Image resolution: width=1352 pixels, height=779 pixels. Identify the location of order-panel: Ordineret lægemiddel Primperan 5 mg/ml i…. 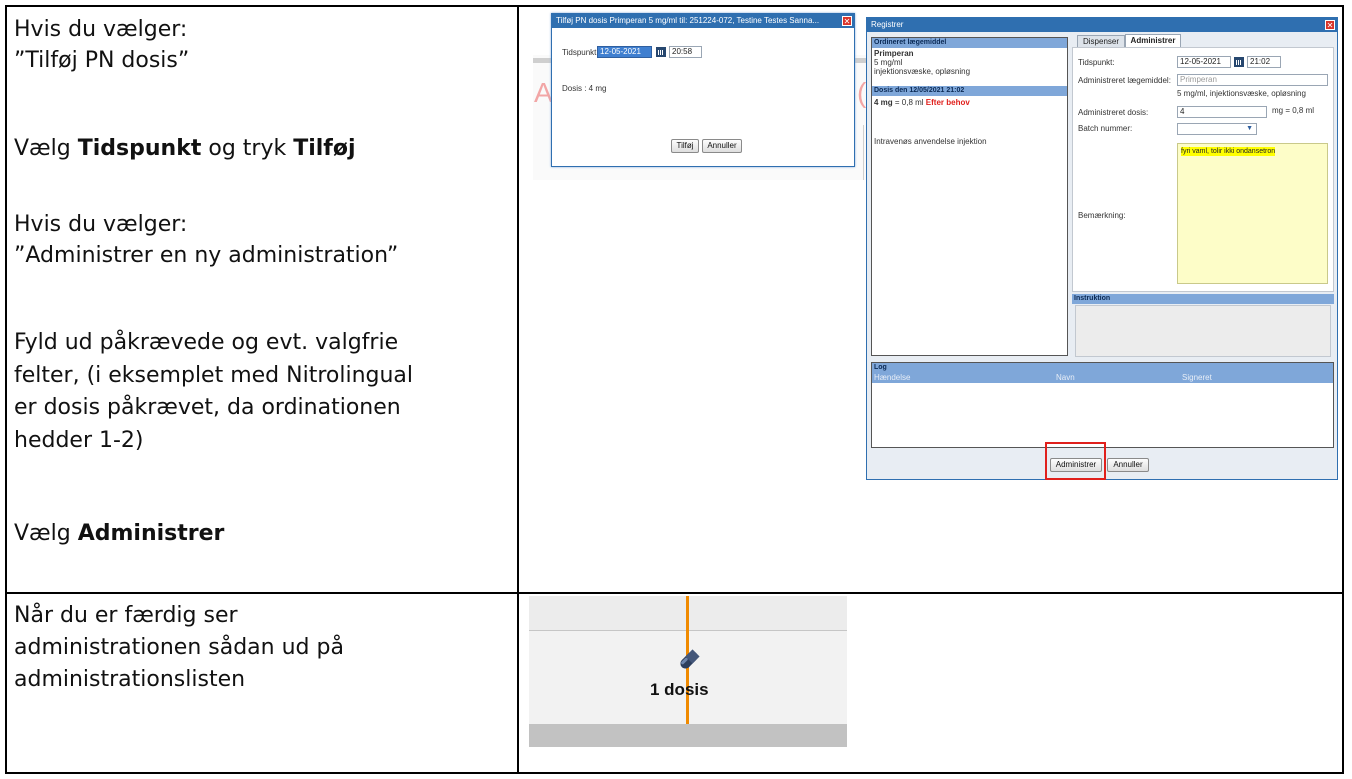
(969, 196).